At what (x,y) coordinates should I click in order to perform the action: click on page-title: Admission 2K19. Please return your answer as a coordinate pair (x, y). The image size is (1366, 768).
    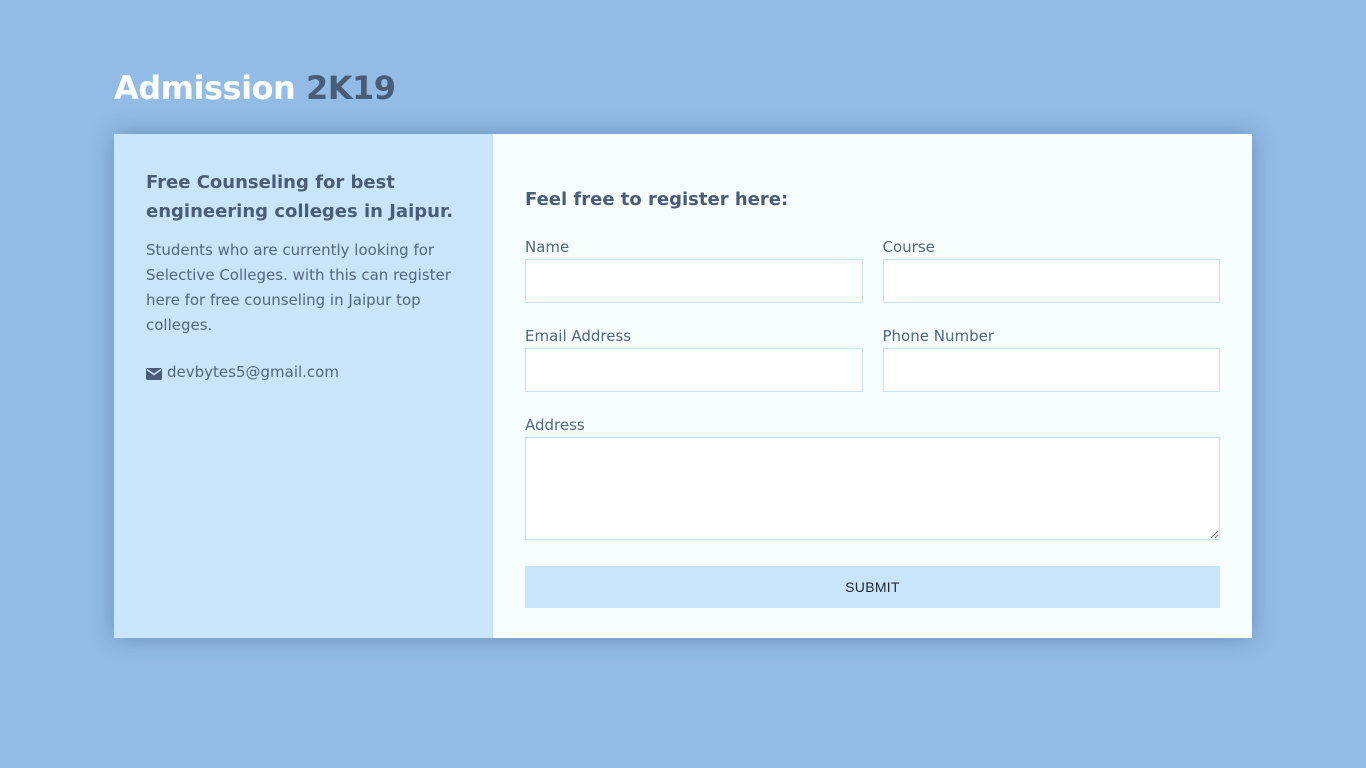
    Looking at the image, I should click on (255, 88).